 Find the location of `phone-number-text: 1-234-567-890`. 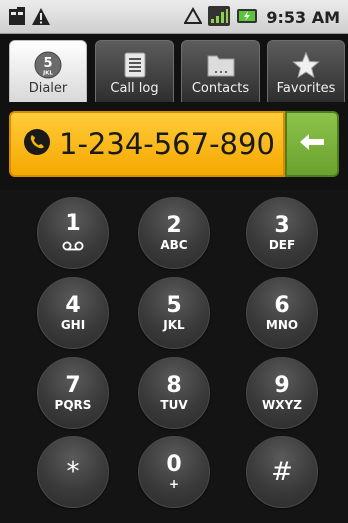

phone-number-text: 1-234-567-890 is located at coordinates (167, 144).